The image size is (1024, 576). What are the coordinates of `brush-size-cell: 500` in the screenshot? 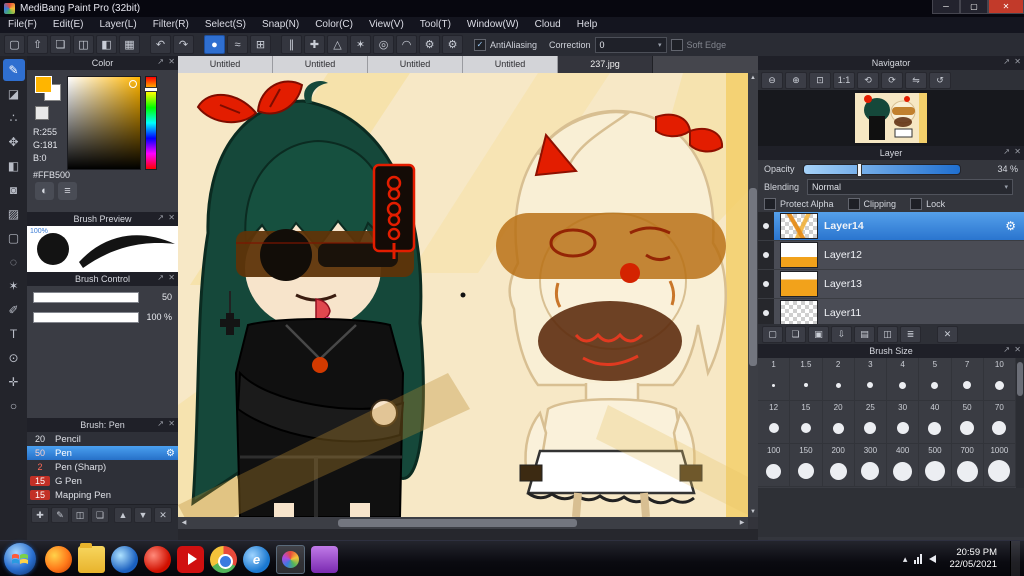 It's located at (935, 465).